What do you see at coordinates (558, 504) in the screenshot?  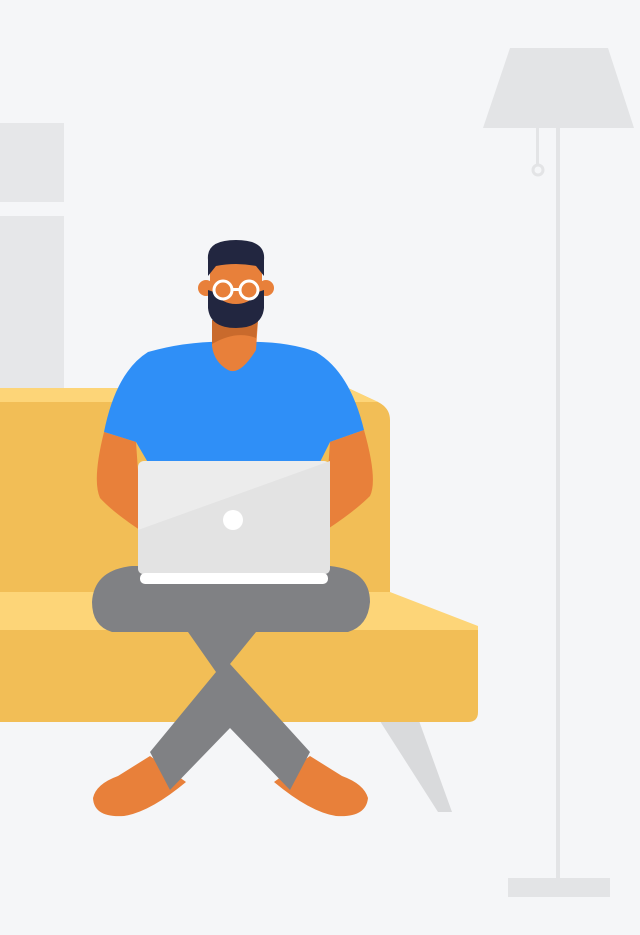 I see `lamp-pole` at bounding box center [558, 504].